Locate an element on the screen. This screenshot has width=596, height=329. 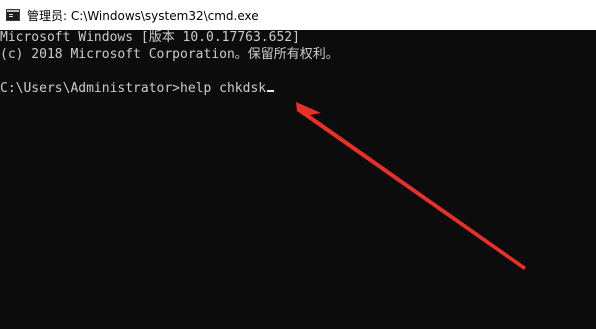
version-line: Microsoft Windows [版本 10.0.17763.652] is located at coordinates (150, 37).